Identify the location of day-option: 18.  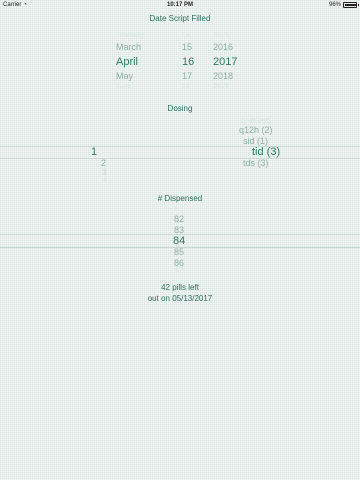
(186, 86).